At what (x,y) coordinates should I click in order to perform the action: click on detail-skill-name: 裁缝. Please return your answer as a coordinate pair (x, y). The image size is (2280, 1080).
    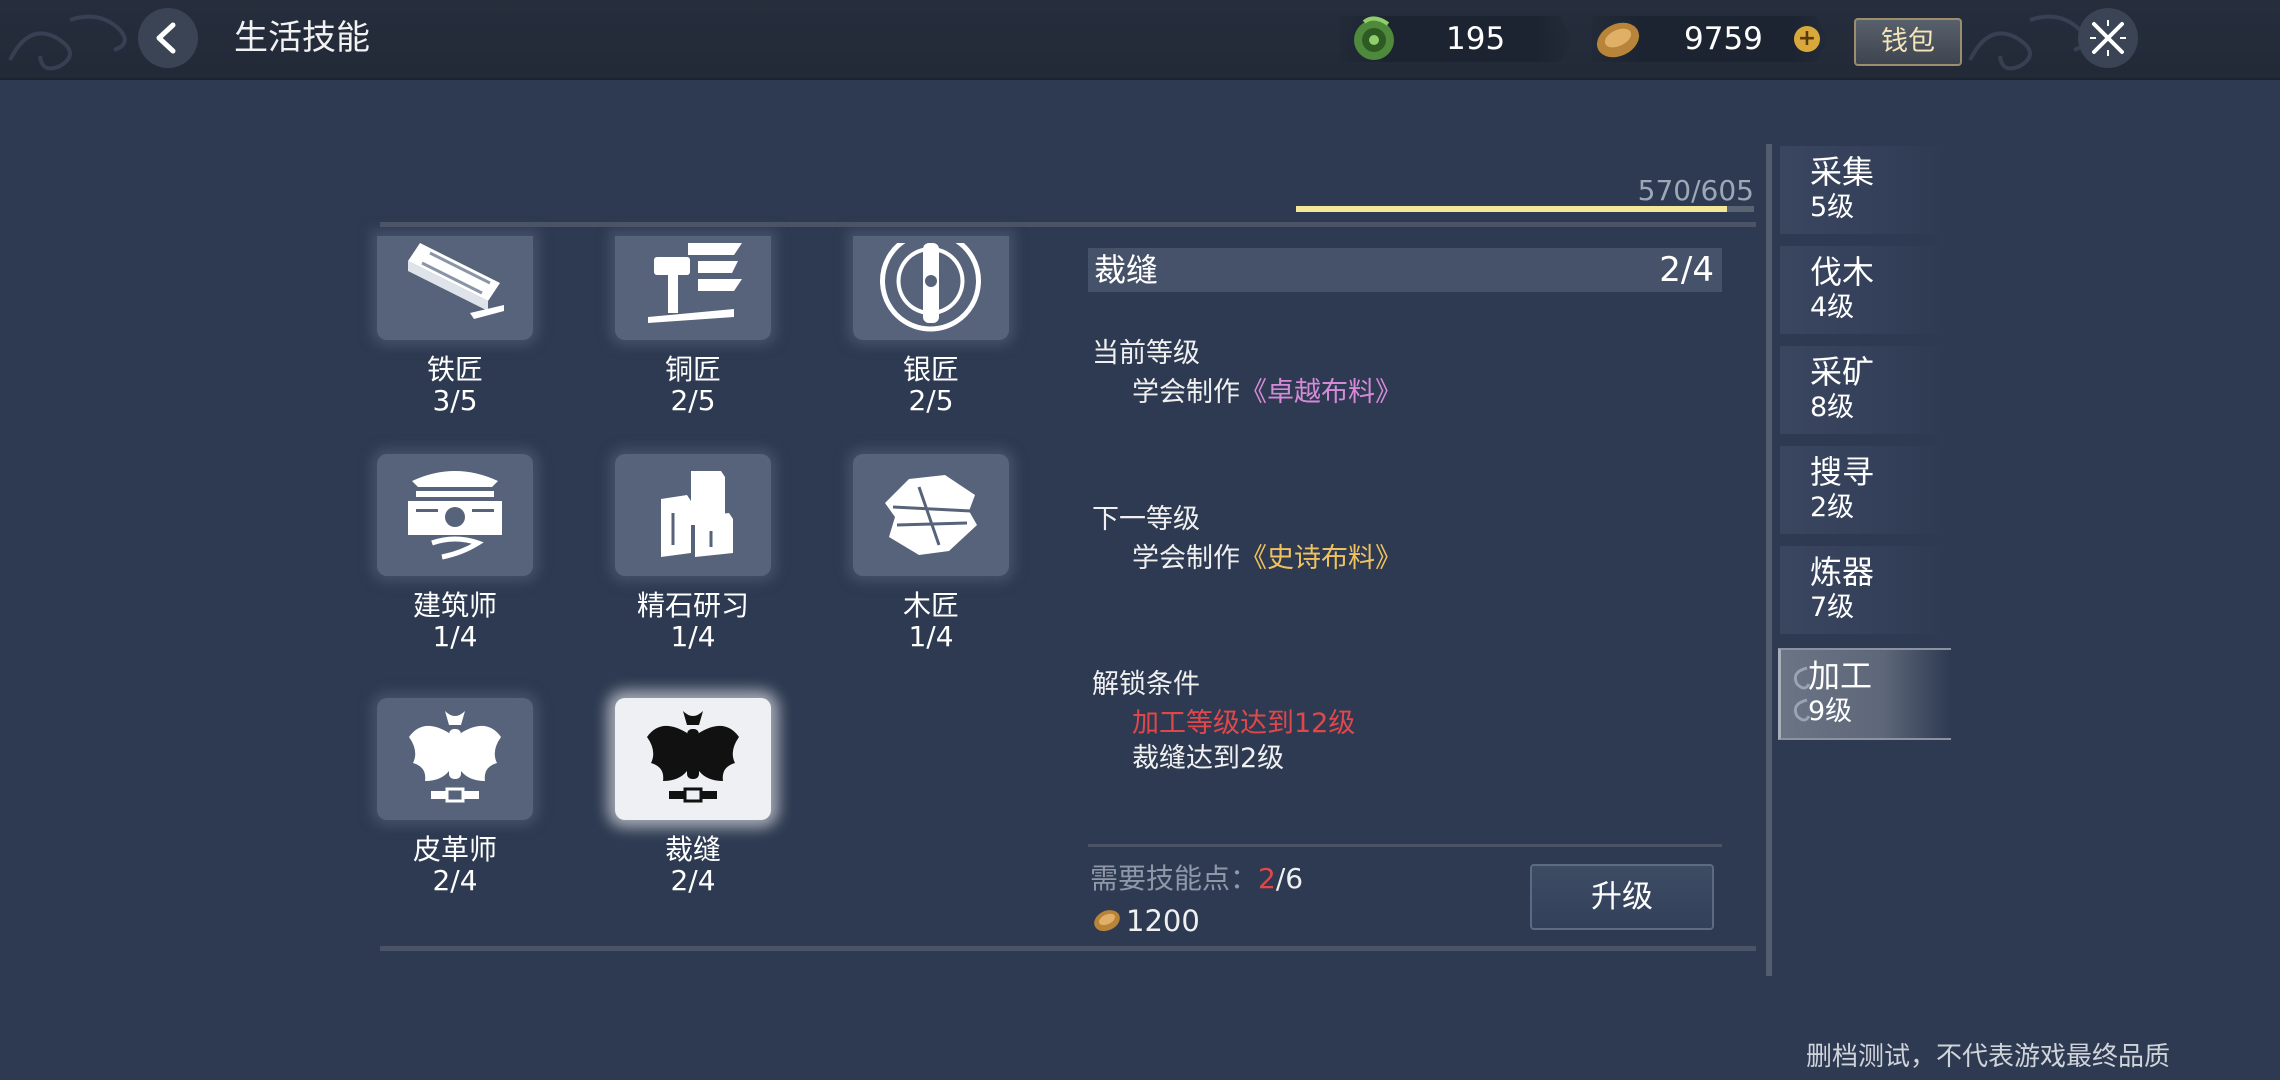
    Looking at the image, I should click on (1126, 270).